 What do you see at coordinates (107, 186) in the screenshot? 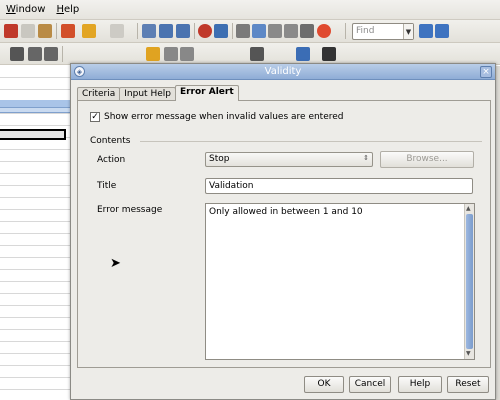
I see `title-label: Title` at bounding box center [107, 186].